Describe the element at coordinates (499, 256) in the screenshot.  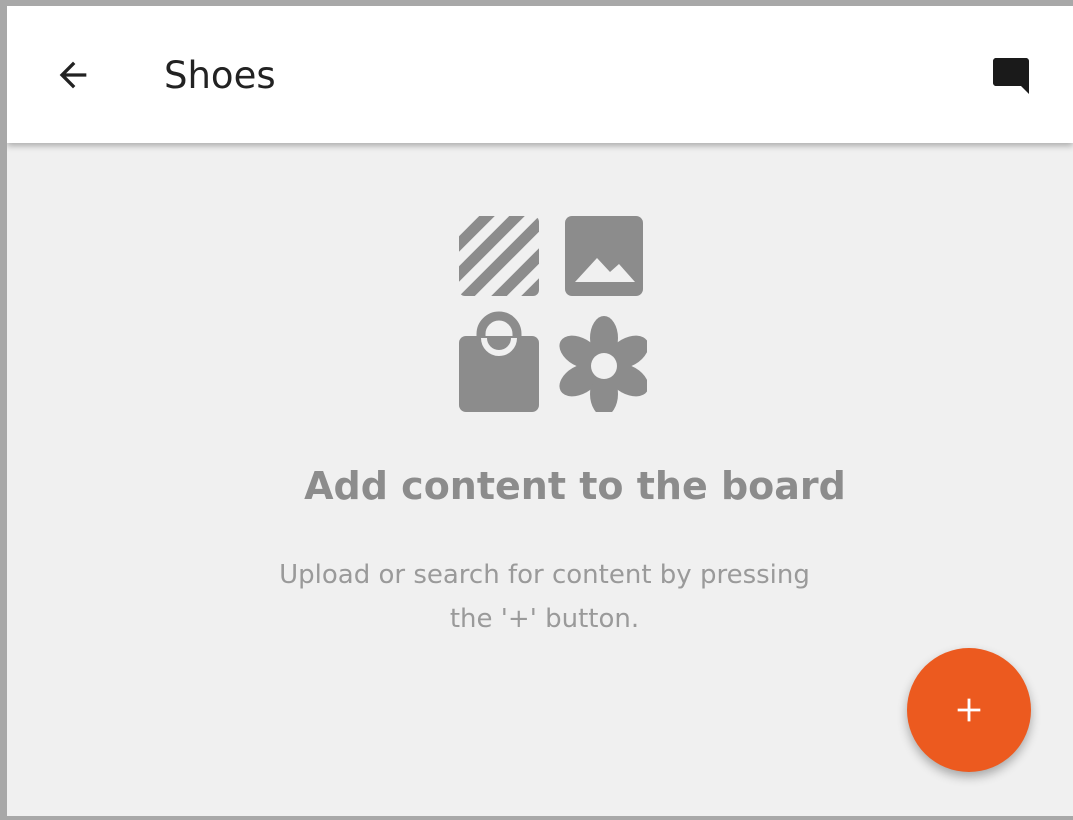
I see `stripes-pattern-icon` at that location.